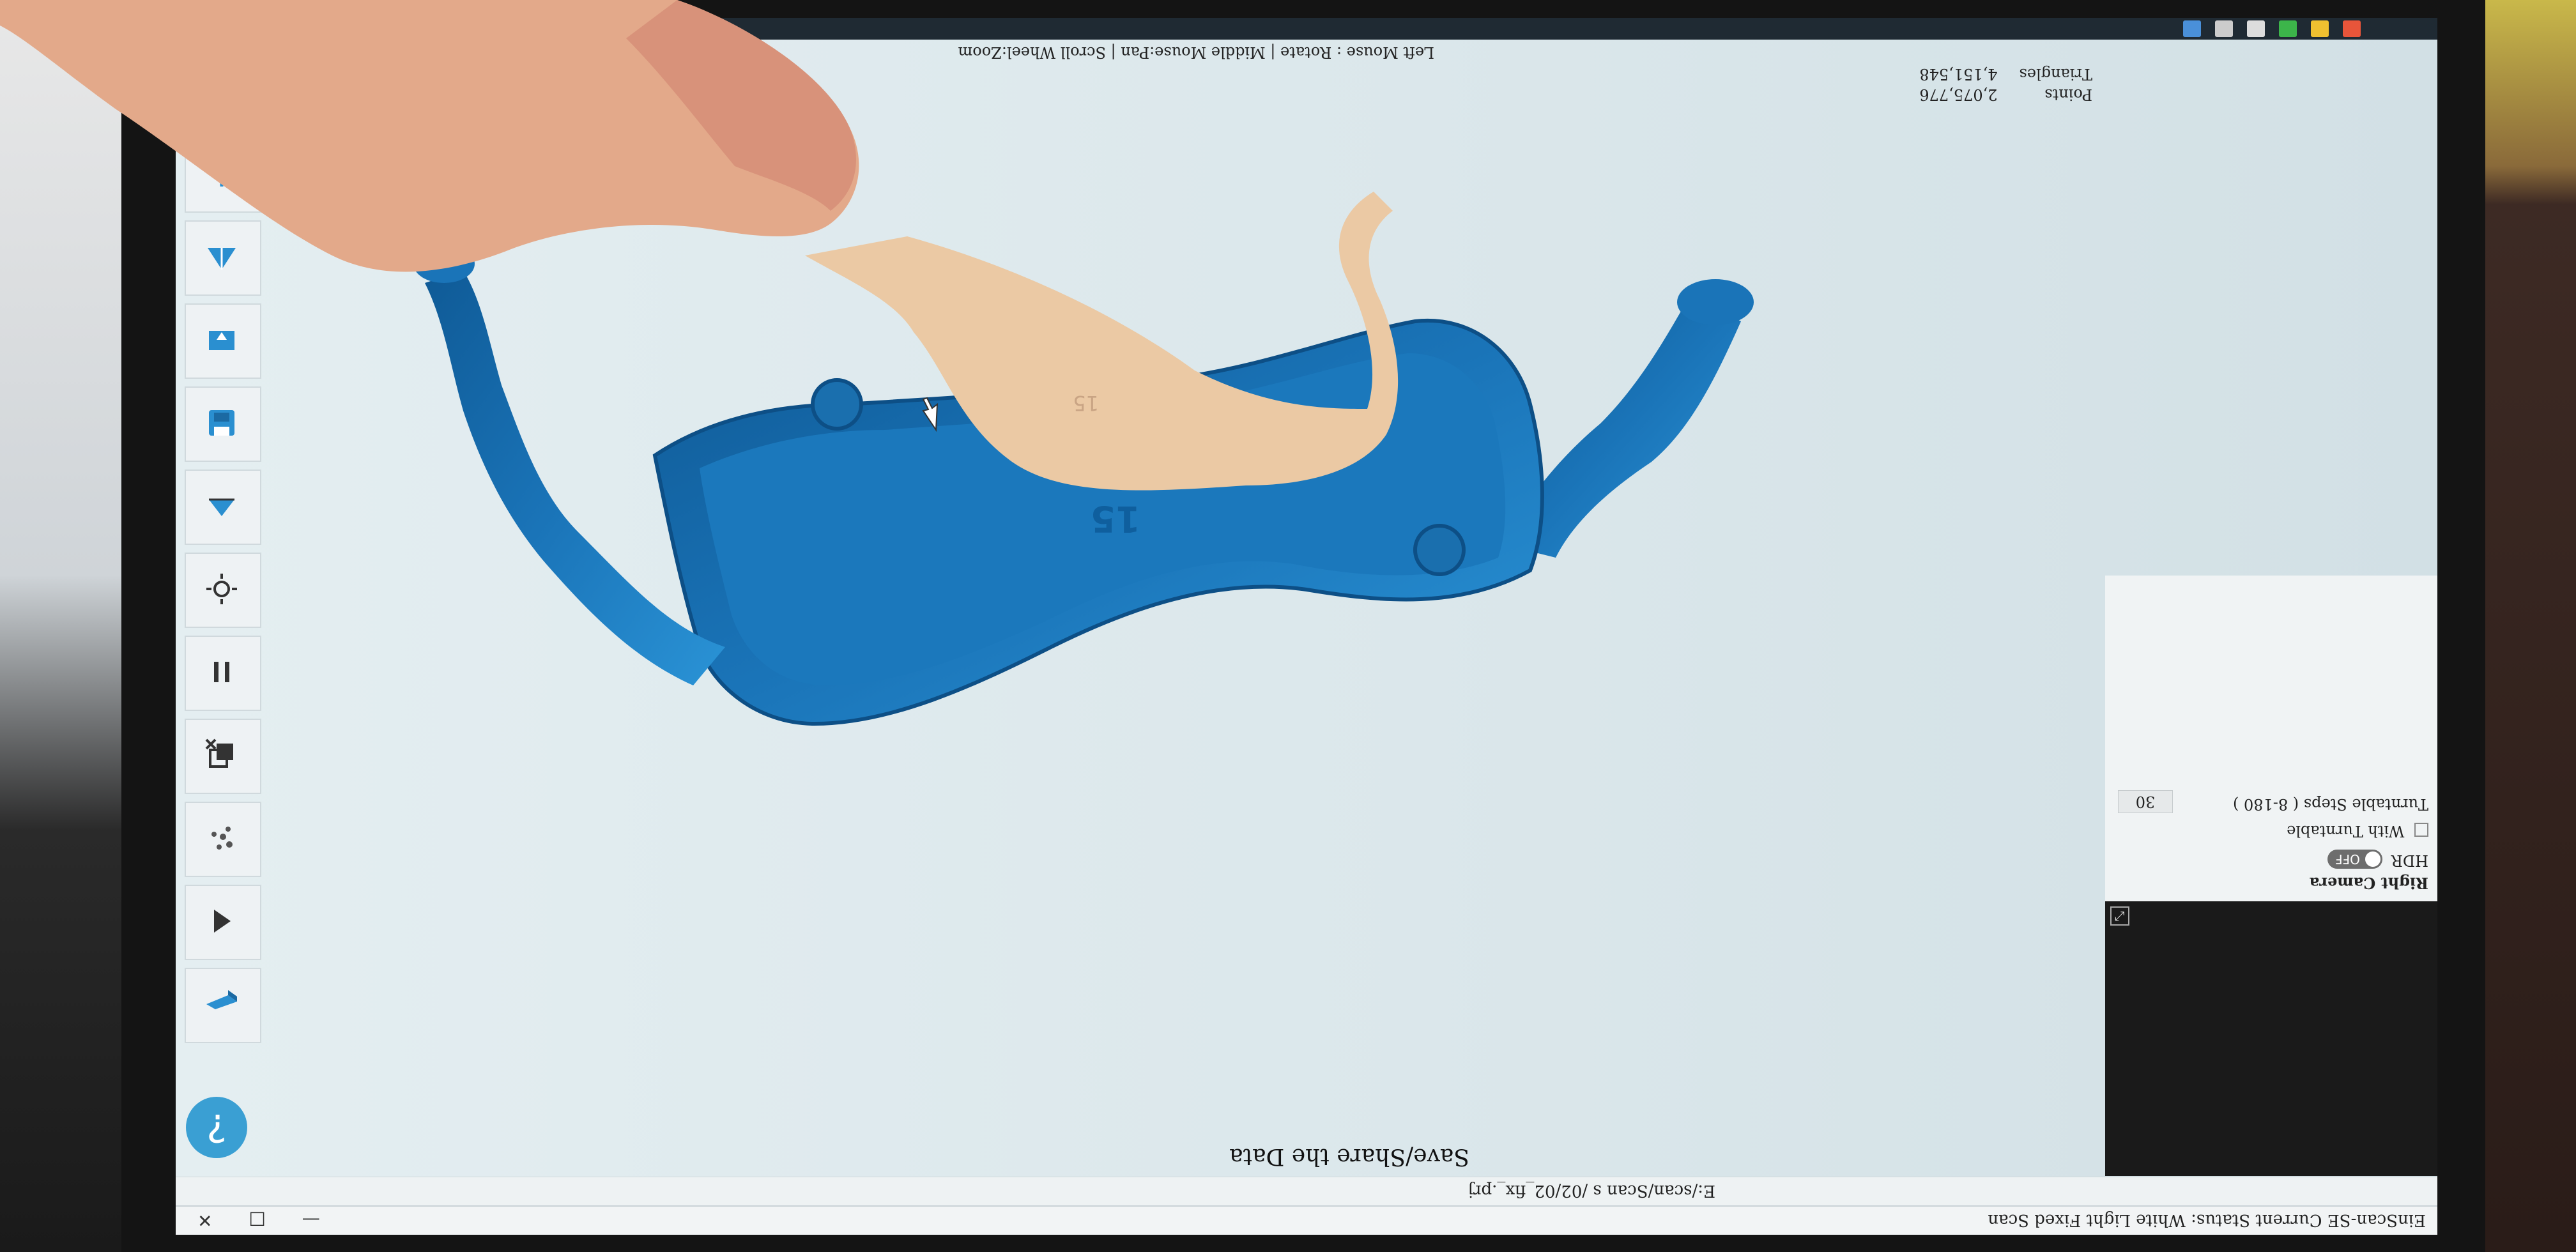 This screenshot has height=1252, width=2576. Describe the element at coordinates (1102, 341) in the screenshot. I see `printed-model` at that location.